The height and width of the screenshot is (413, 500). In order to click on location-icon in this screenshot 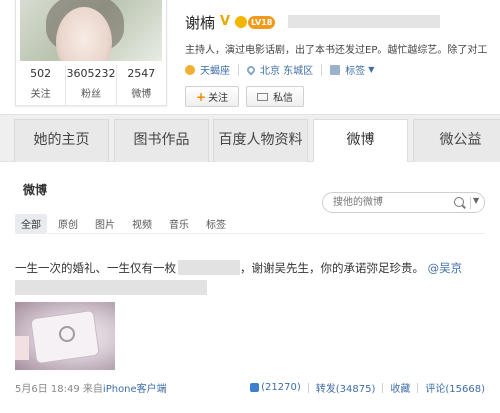, I will do `click(251, 69)`.